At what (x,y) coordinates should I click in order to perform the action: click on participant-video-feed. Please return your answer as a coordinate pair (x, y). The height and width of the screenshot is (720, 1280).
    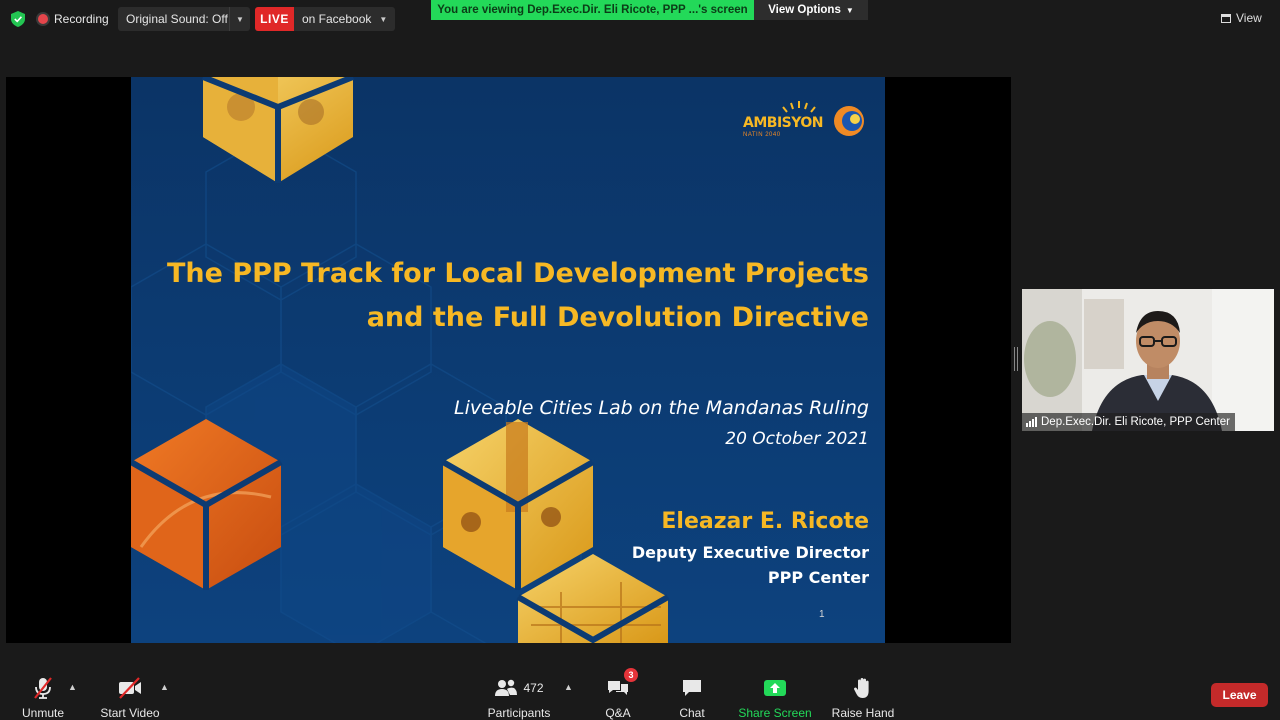
    Looking at the image, I should click on (1148, 360).